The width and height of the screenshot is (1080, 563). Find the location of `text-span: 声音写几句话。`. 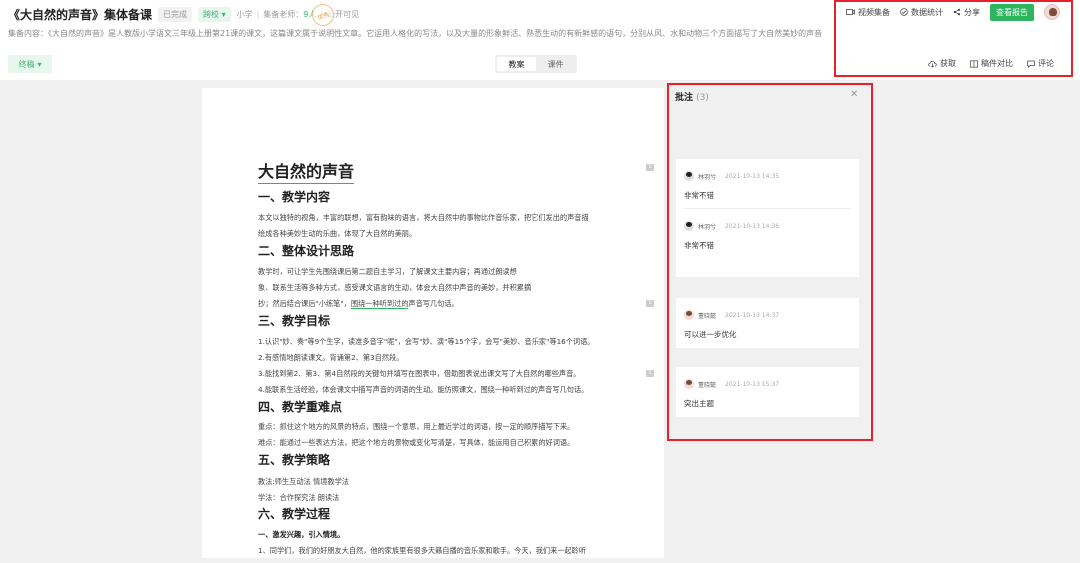

text-span: 声音写几句话。 is located at coordinates (433, 303).